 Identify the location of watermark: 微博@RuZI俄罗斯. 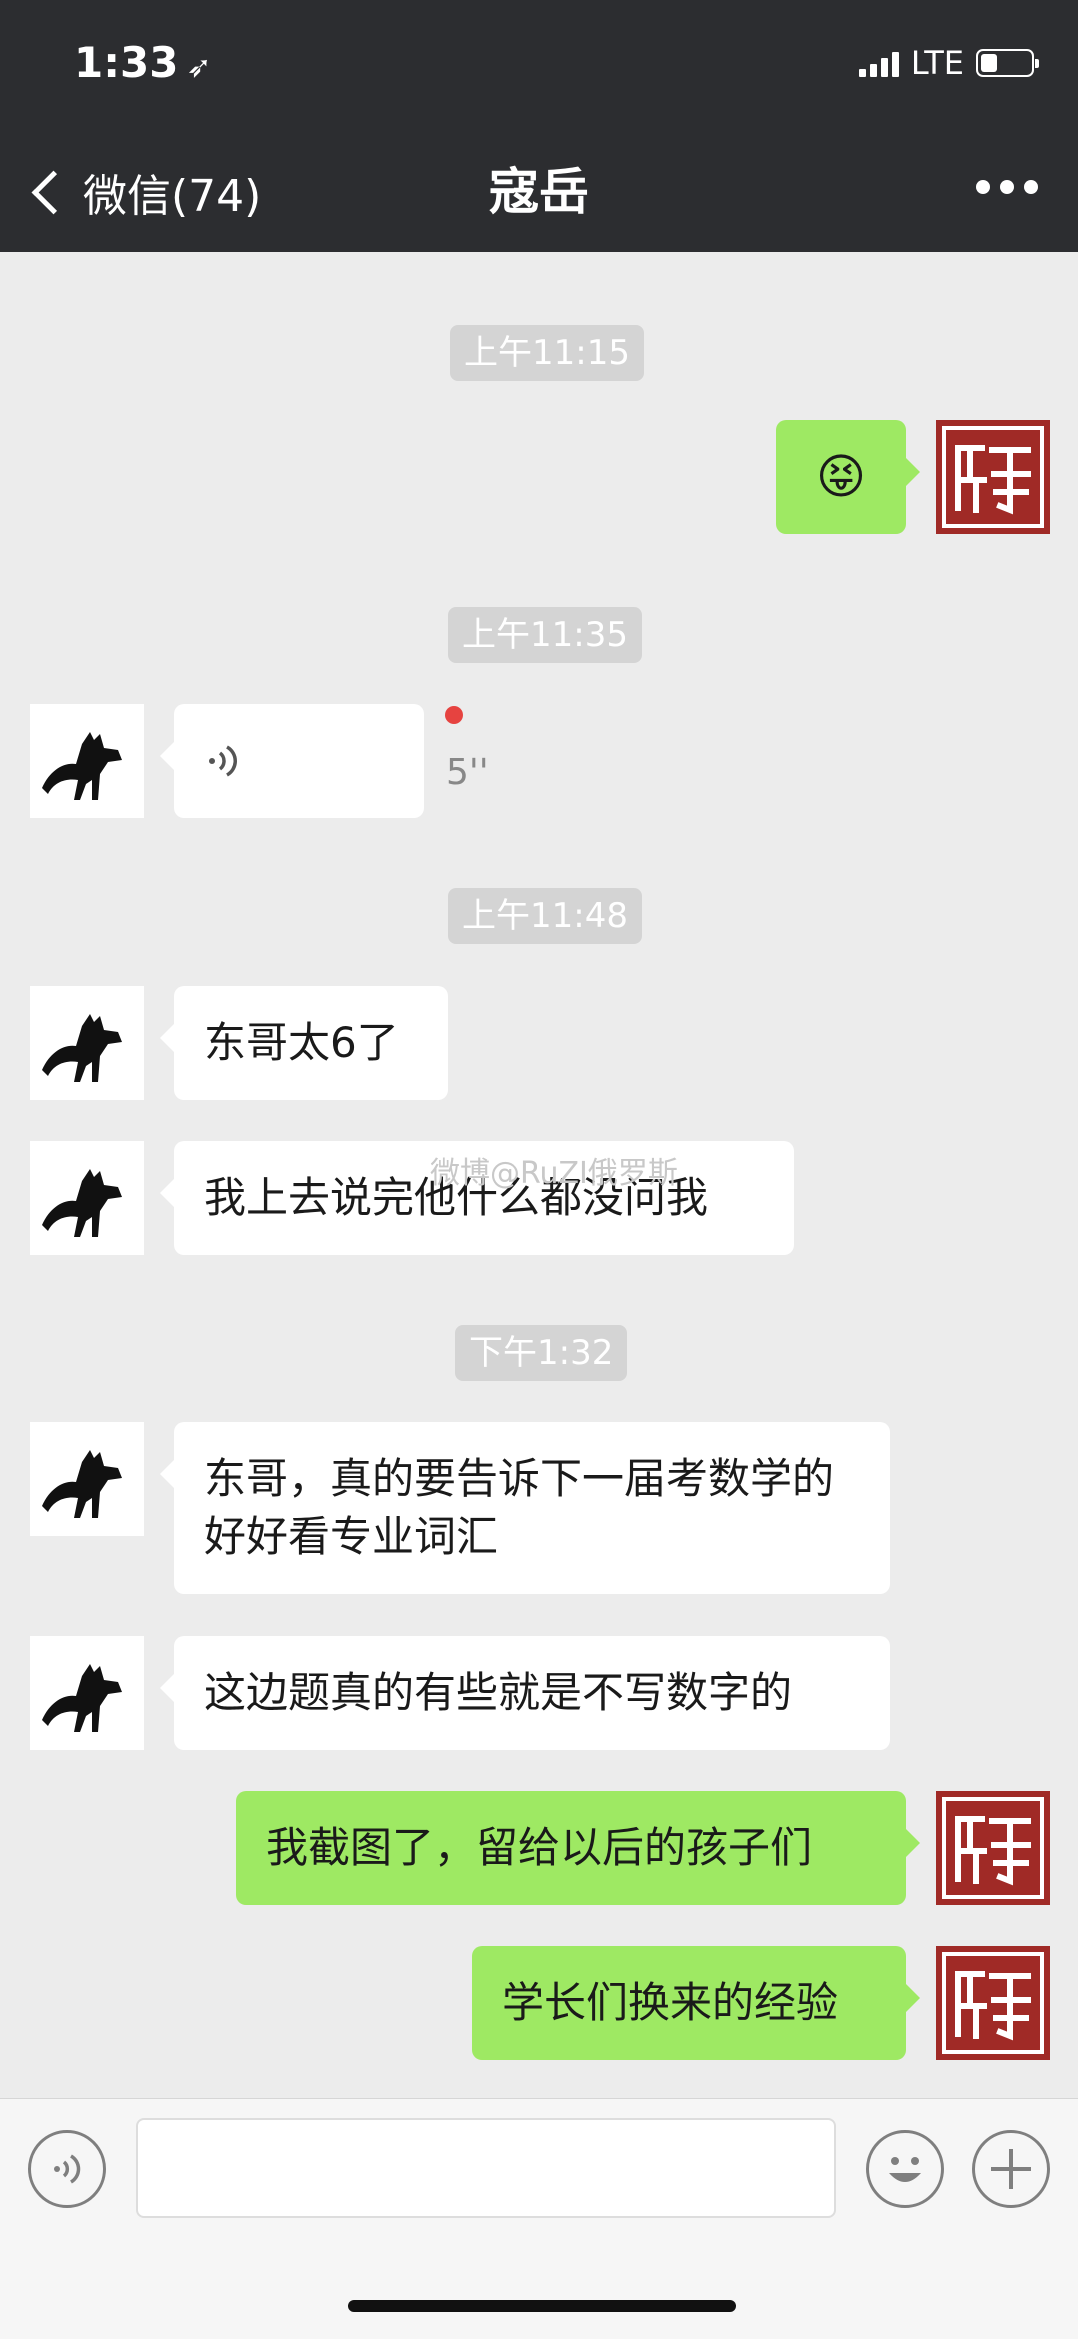
(554, 1173).